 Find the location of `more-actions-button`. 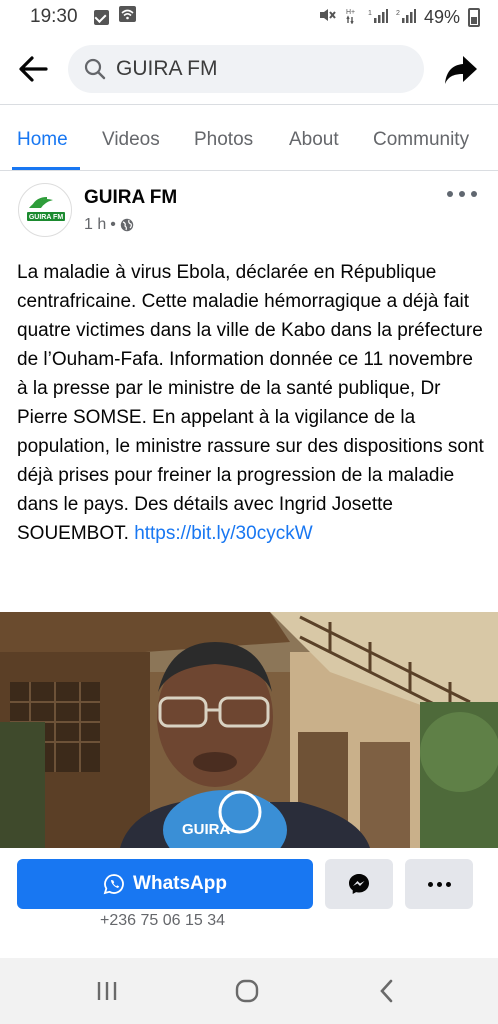

more-actions-button is located at coordinates (439, 884).